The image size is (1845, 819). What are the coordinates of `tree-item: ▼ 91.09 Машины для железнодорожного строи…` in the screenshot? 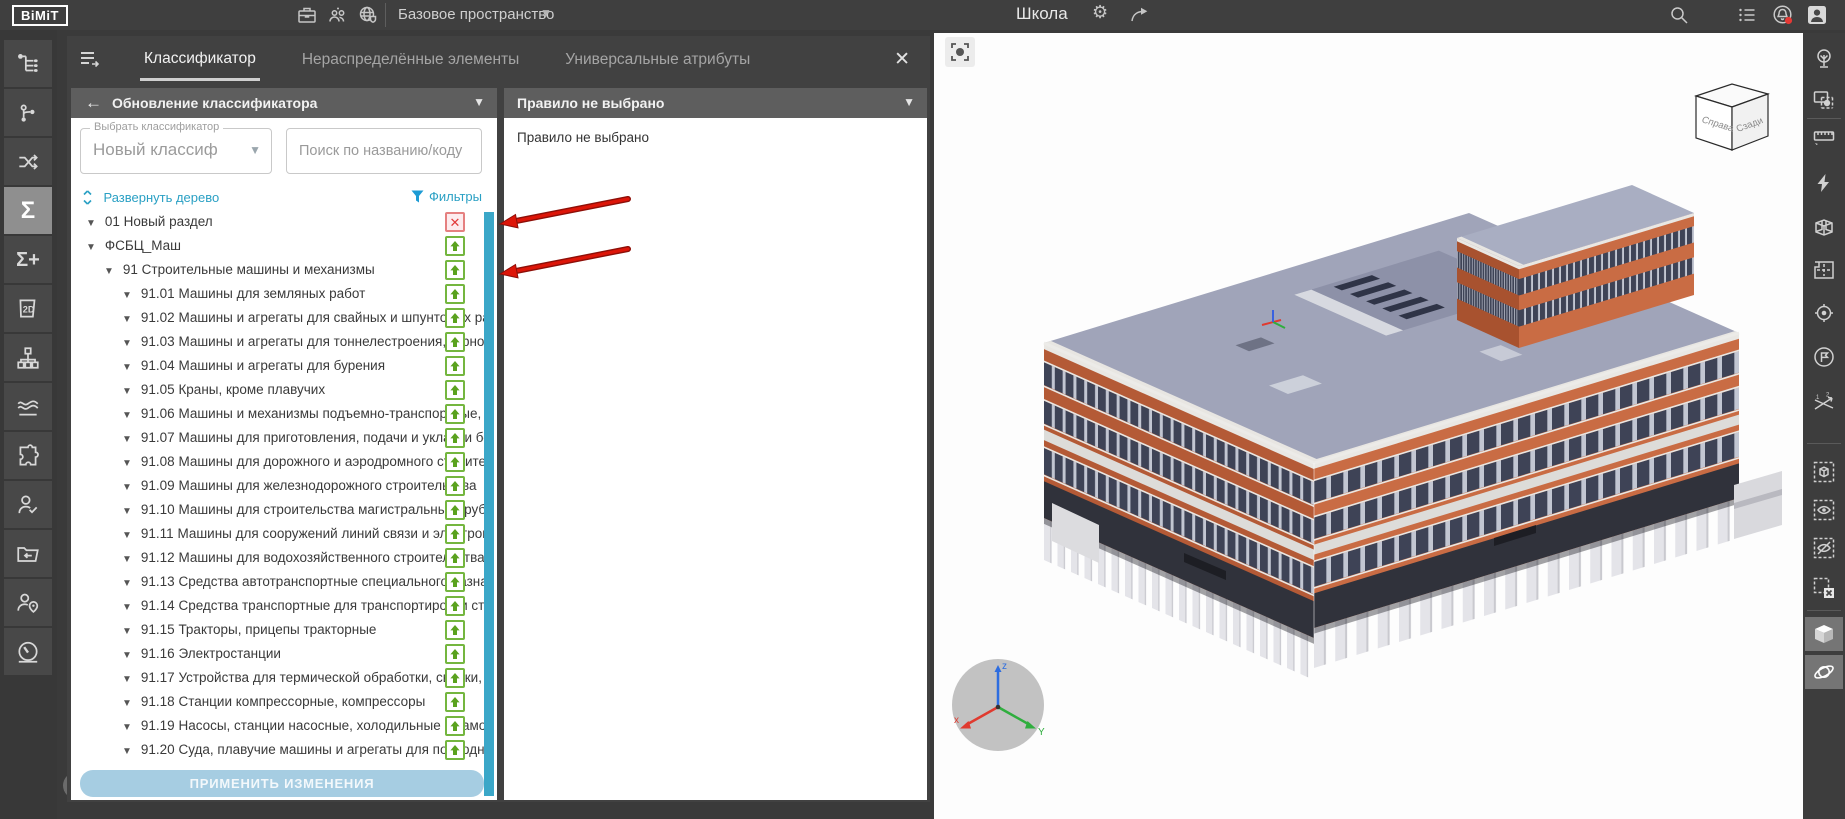 It's located at (279, 486).